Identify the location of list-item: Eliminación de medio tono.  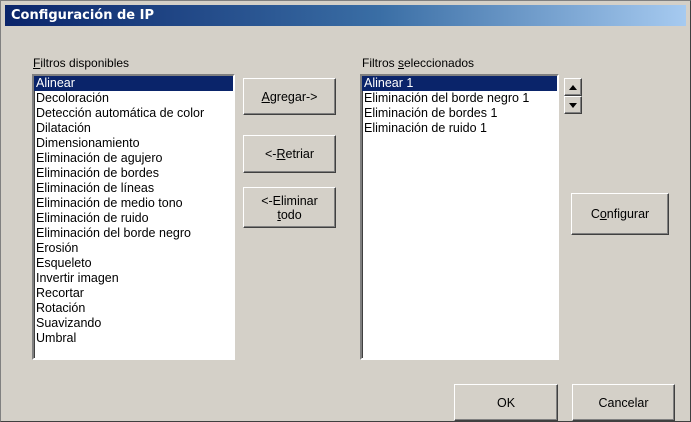
(133, 203).